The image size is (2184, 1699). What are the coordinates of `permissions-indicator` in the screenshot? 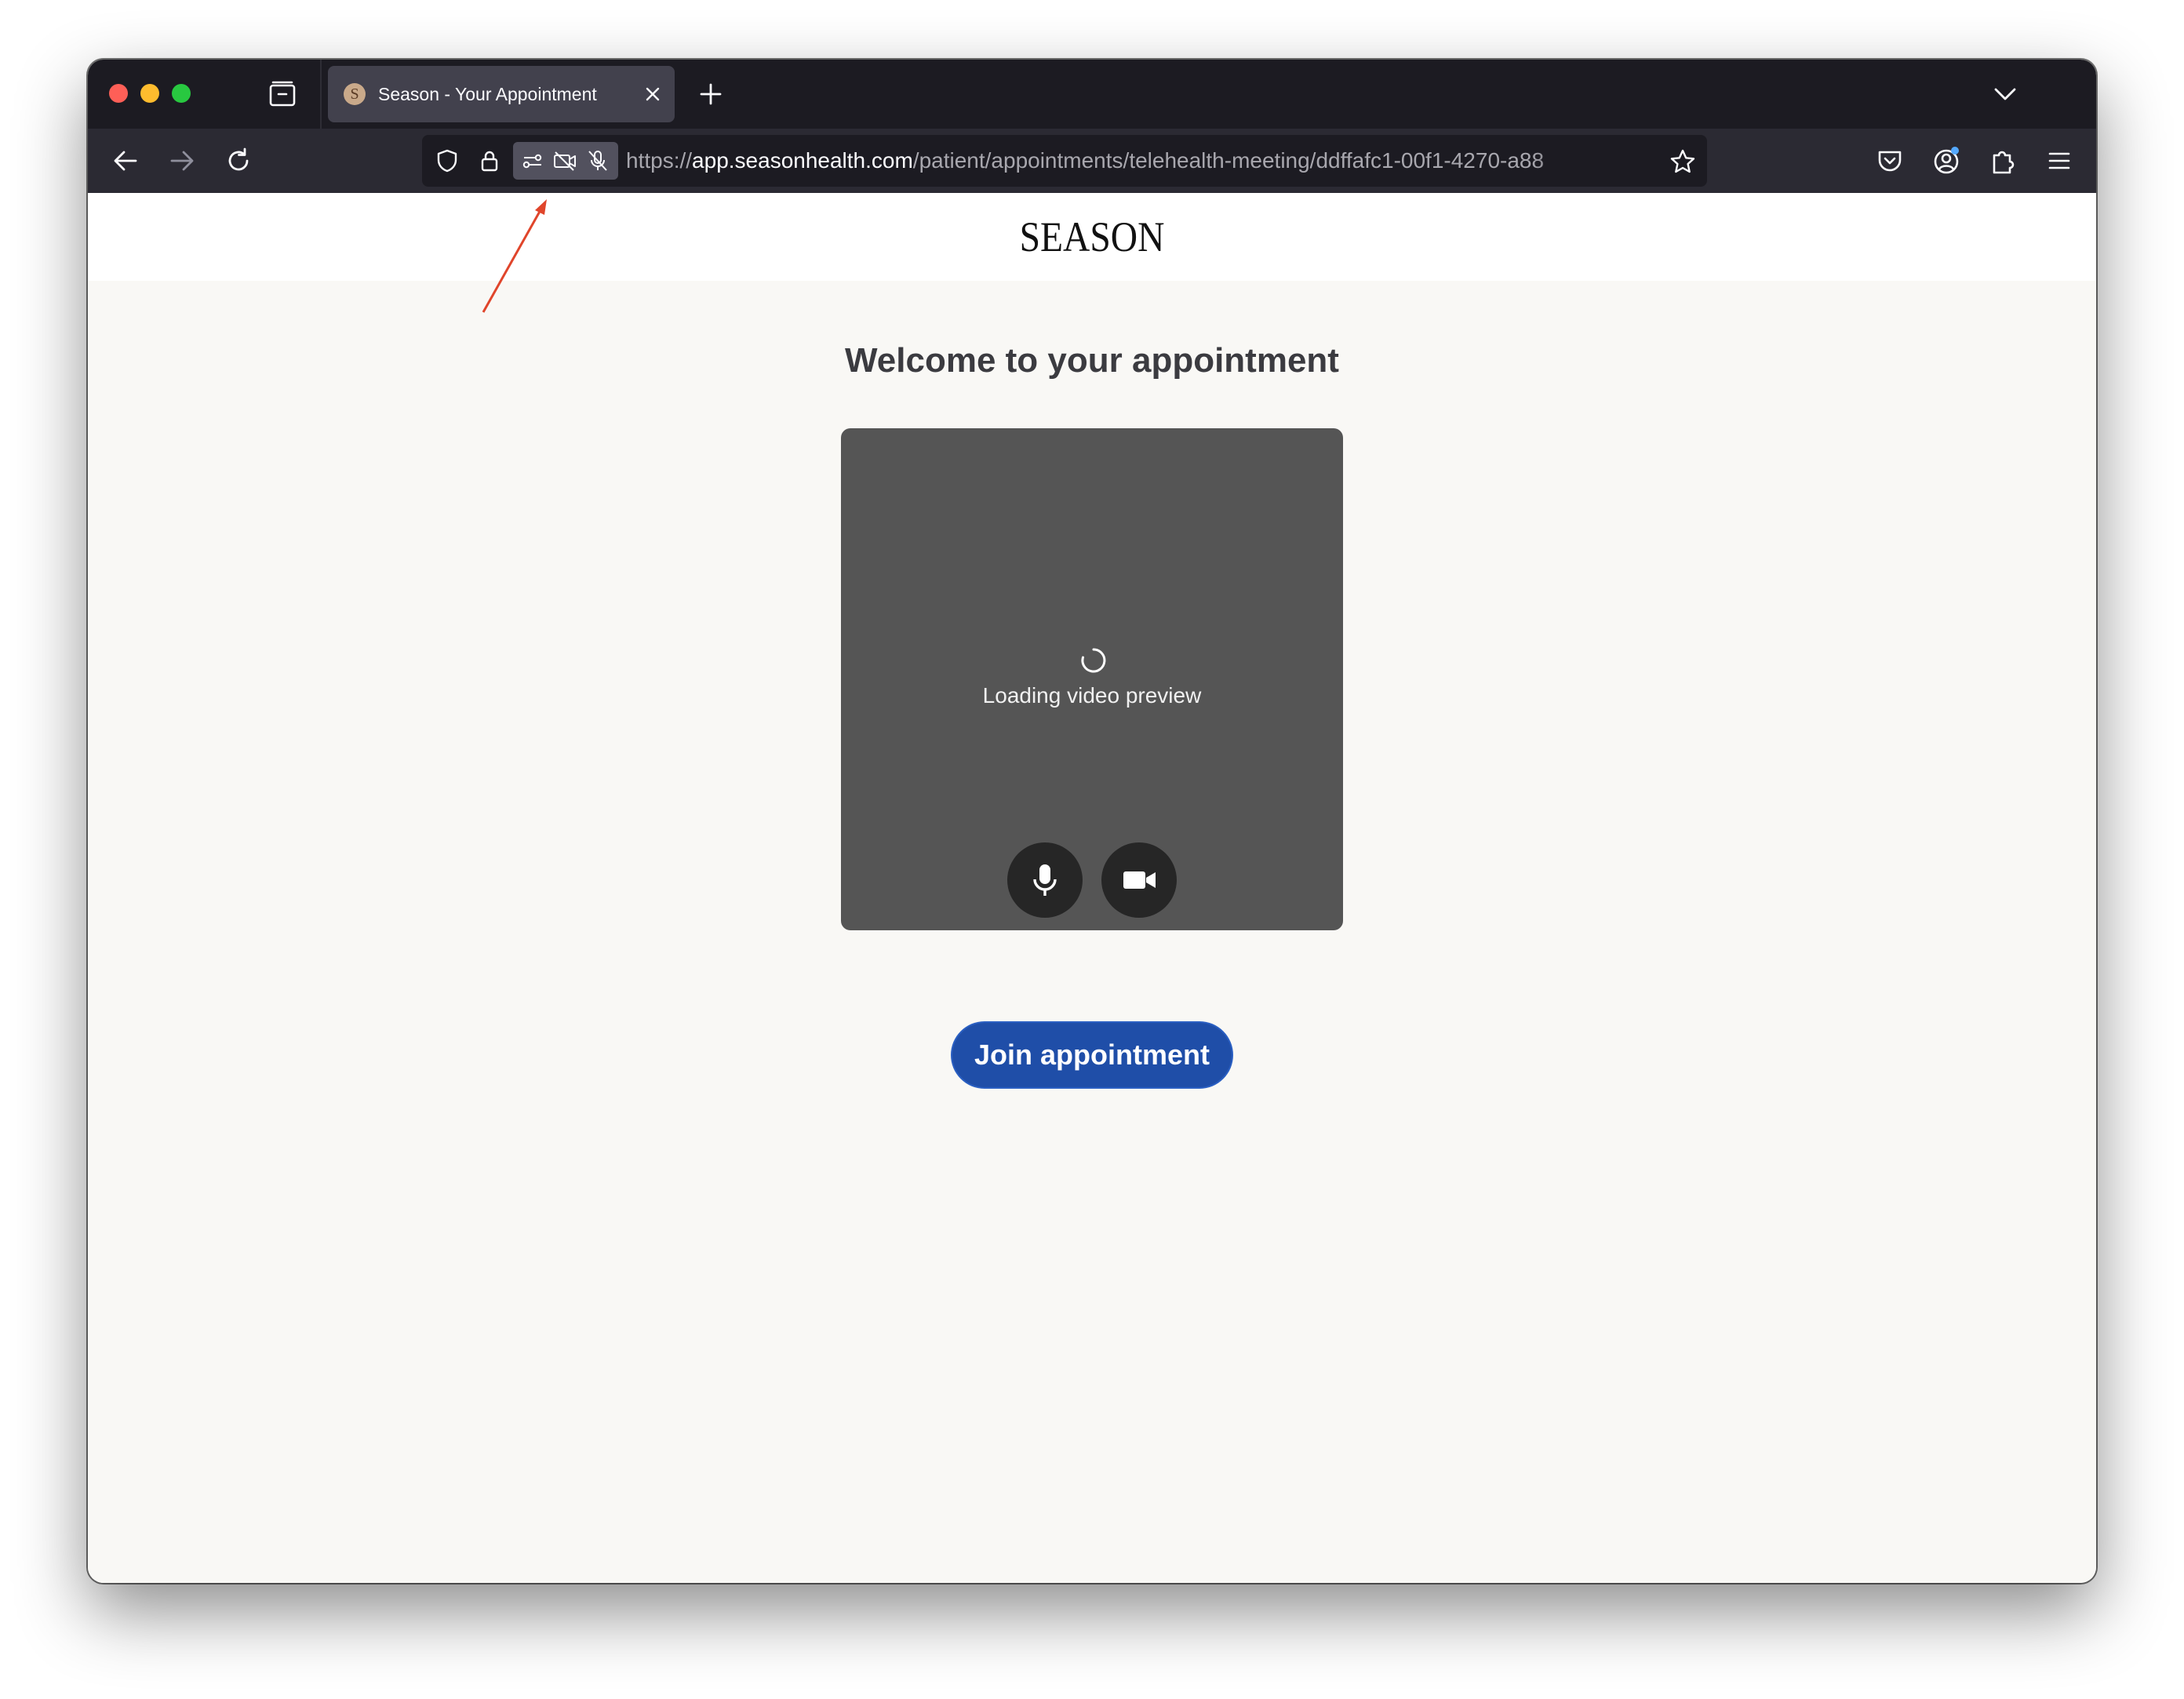 It's located at (565, 161).